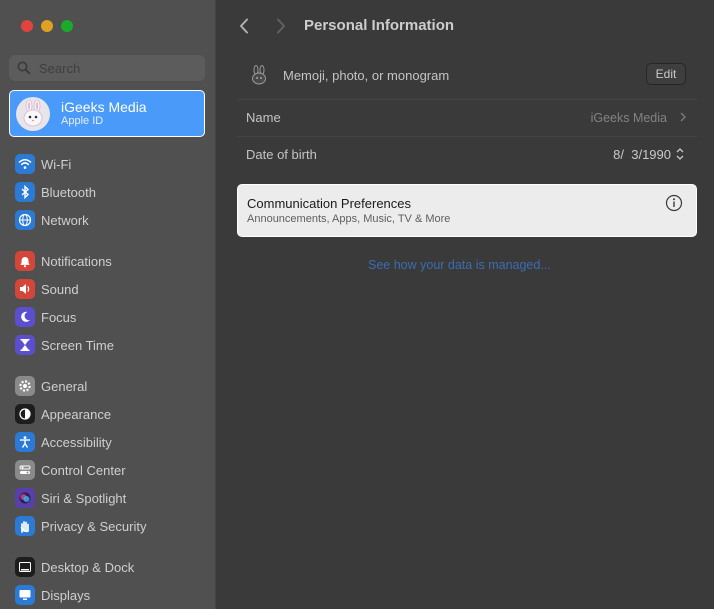 The image size is (714, 609). I want to click on sidebar-item-displays: Displays, so click(52, 595).